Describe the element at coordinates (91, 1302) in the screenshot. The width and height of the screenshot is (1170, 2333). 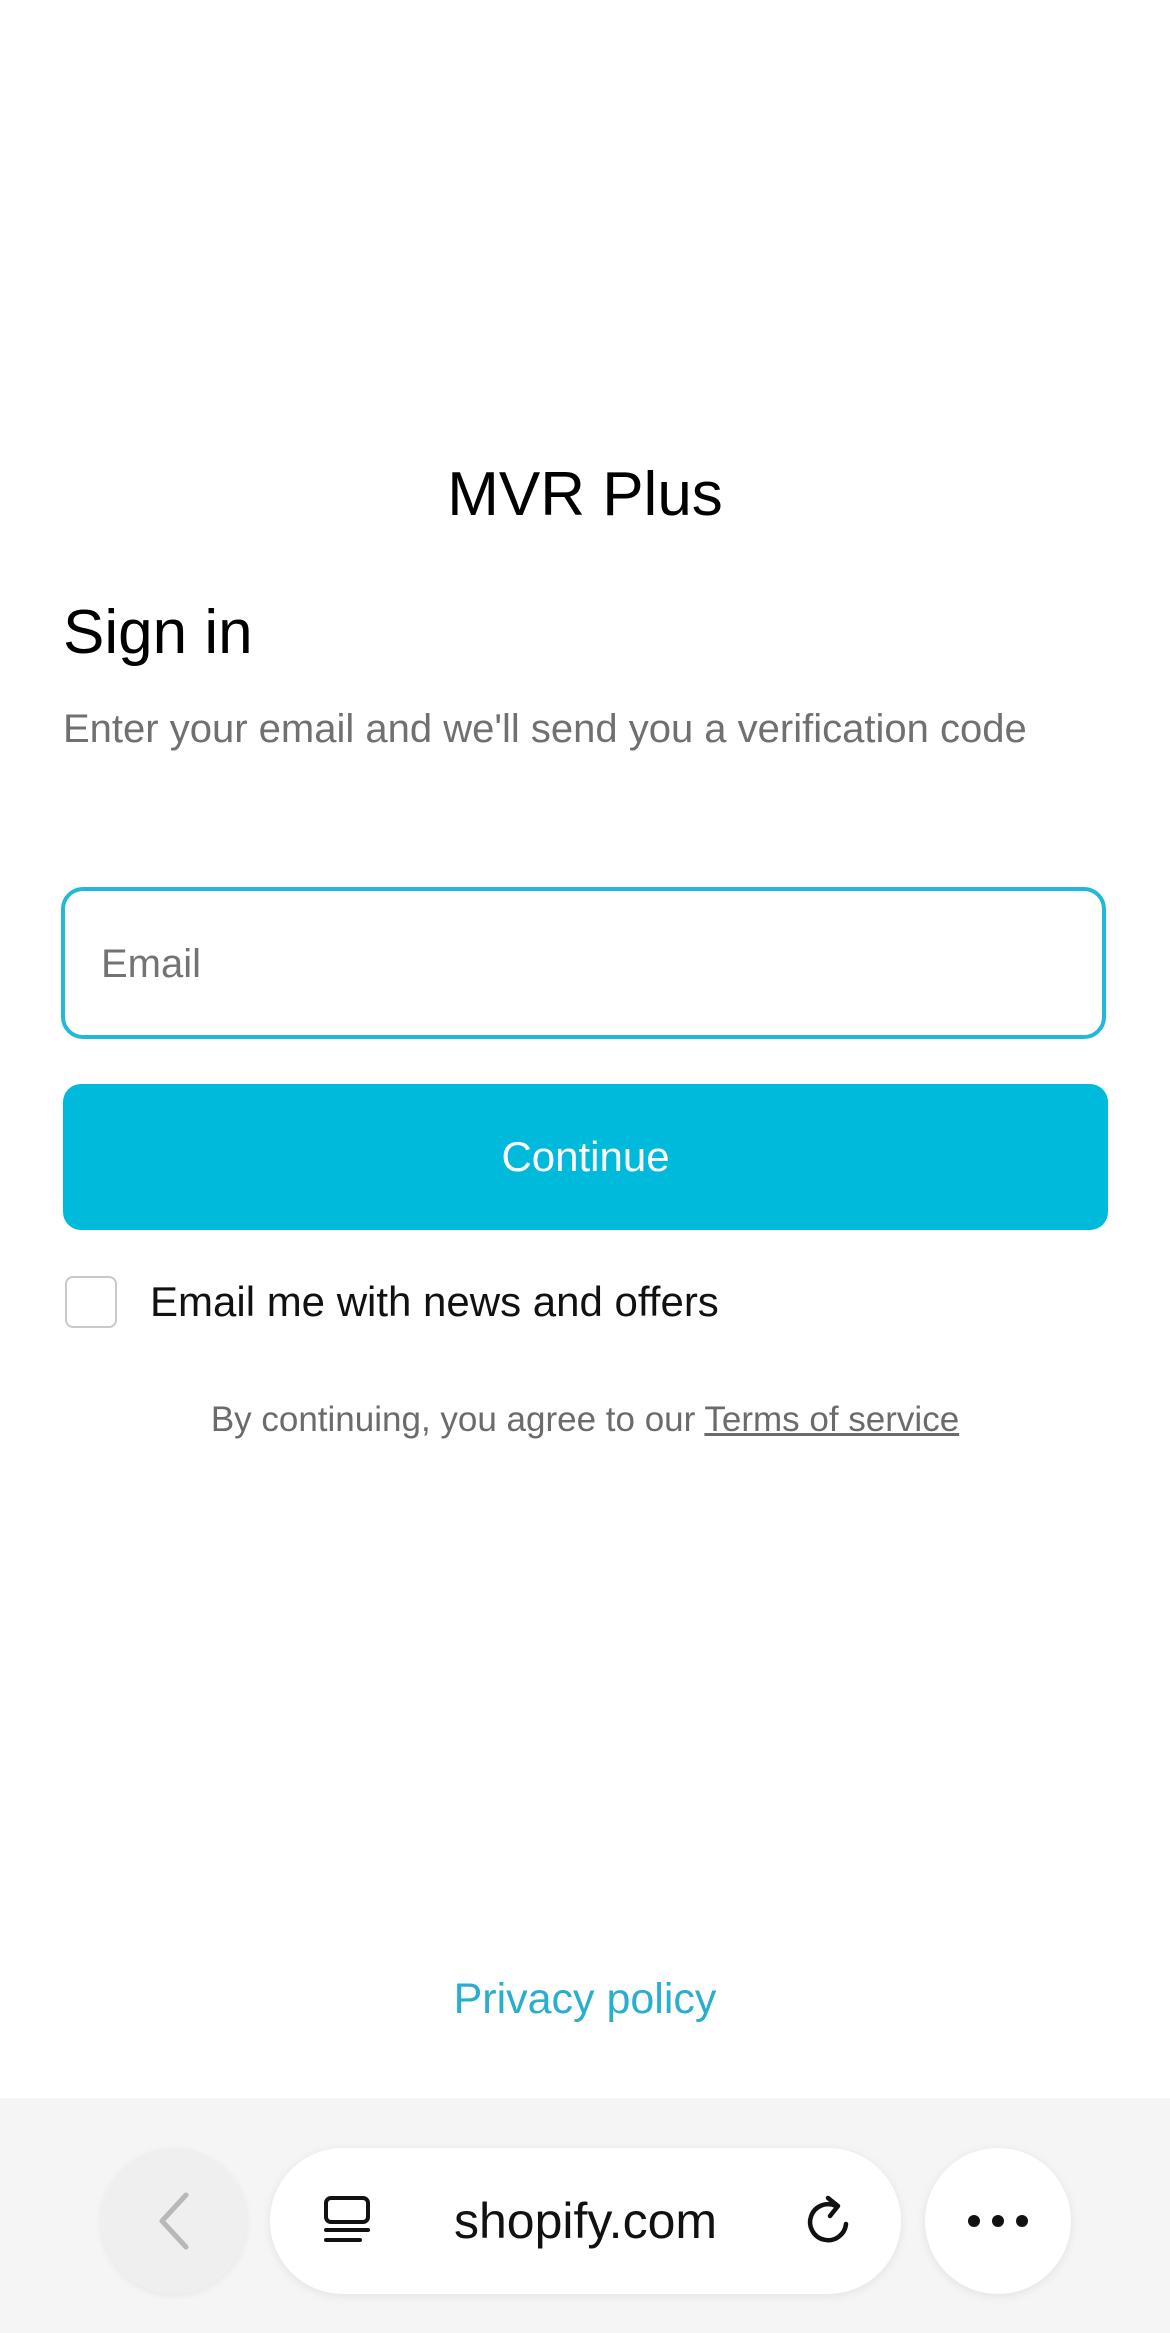
I see `newsletter-checkbox` at that location.